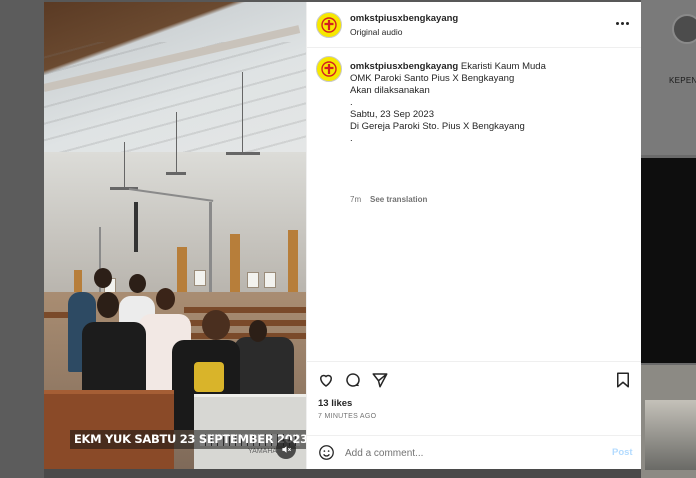  I want to click on speaker-muted-icon, so click(286, 449).